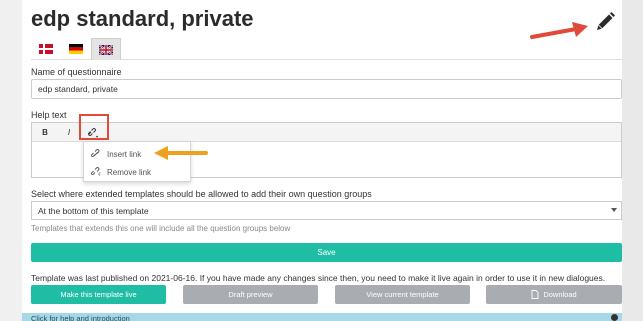  Describe the element at coordinates (49, 115) in the screenshot. I see `help-text-label: Help text` at that location.